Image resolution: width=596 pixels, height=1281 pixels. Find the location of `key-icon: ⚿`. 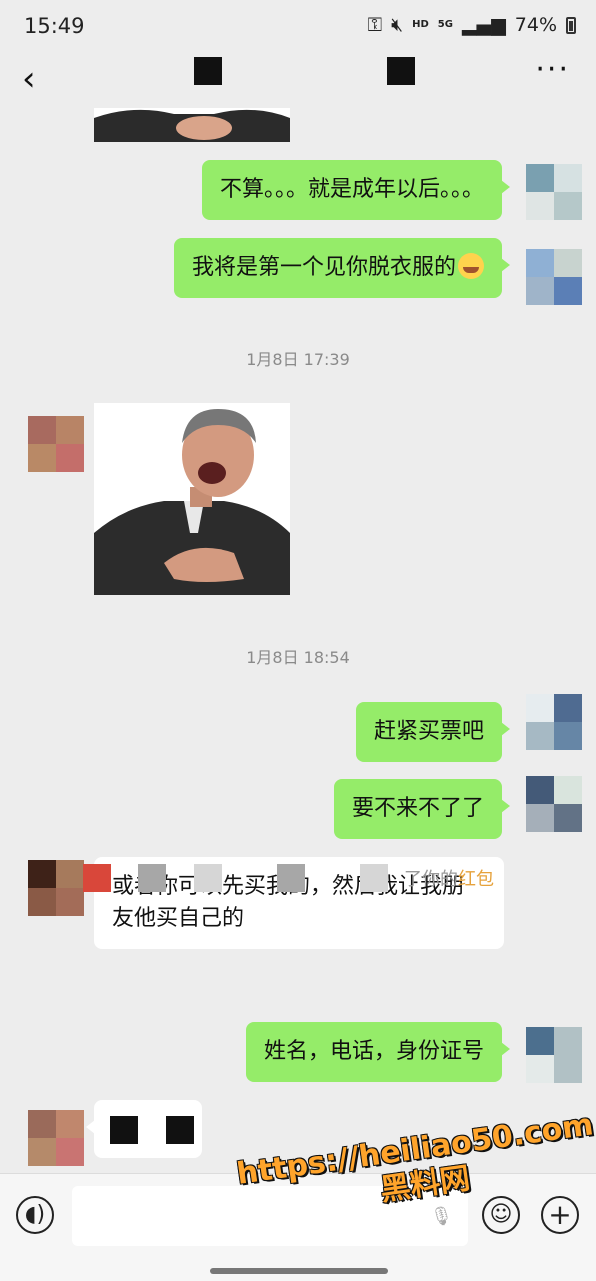

key-icon: ⚿ is located at coordinates (375, 25).